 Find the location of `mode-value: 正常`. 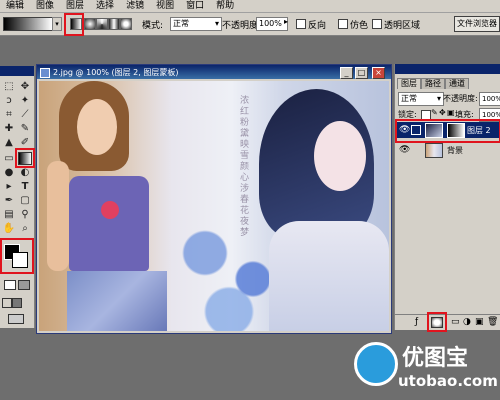

mode-value: 正常 is located at coordinates (181, 23).